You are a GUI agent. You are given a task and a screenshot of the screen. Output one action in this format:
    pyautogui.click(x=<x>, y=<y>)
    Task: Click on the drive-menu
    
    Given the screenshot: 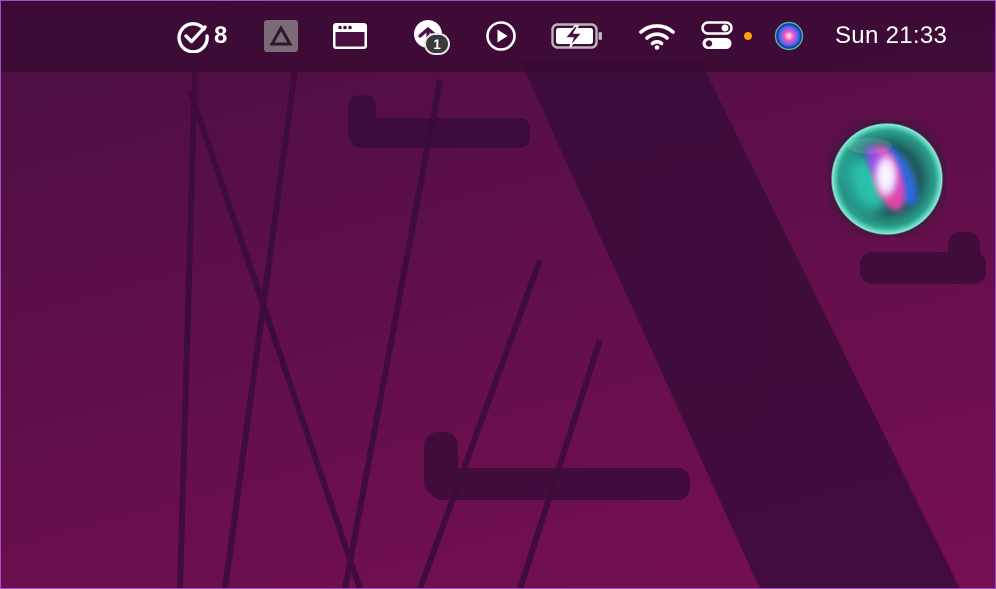 What is the action you would take?
    pyautogui.click(x=281, y=36)
    